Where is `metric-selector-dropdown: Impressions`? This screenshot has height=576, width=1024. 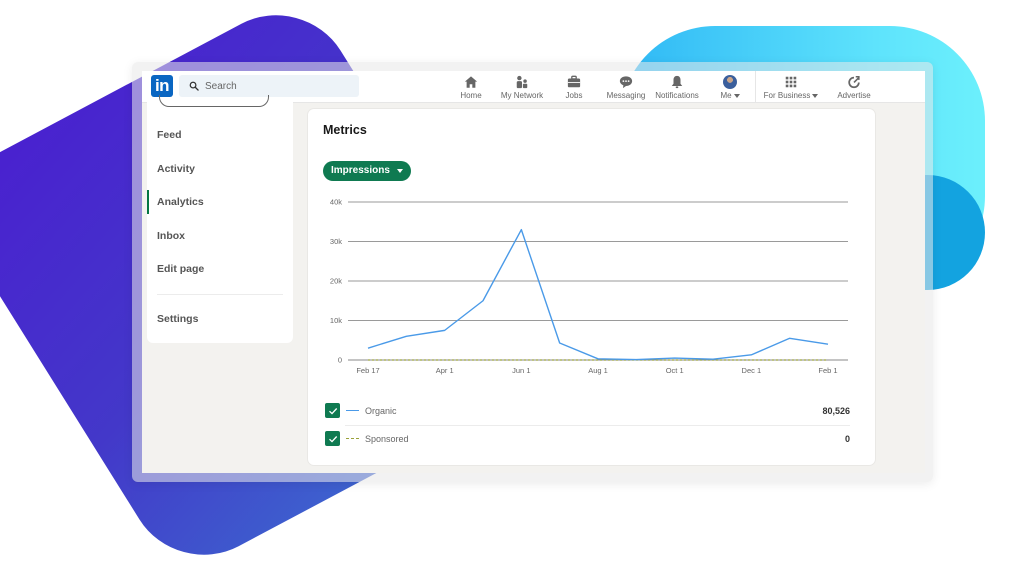
metric-selector-dropdown: Impressions is located at coordinates (367, 171).